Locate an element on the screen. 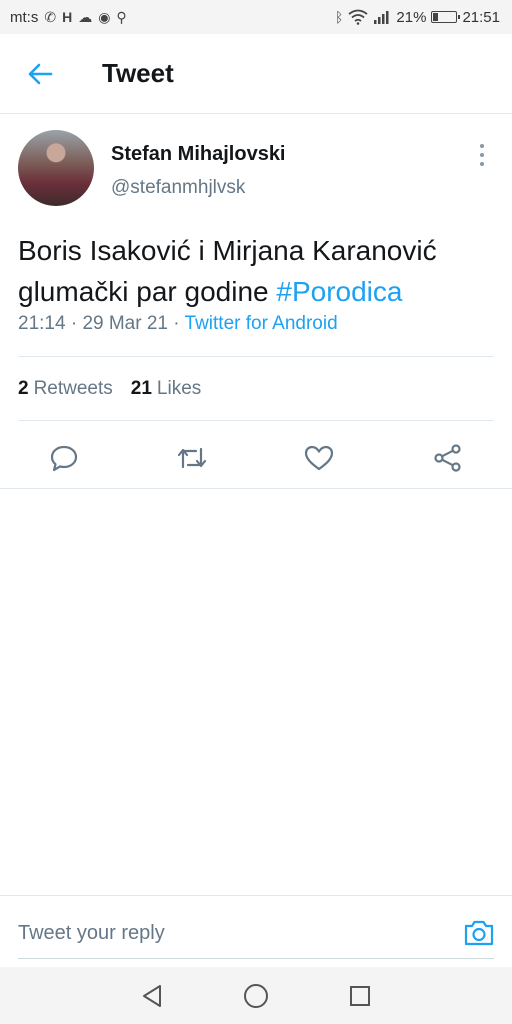  battery-icon is located at coordinates (446, 17).